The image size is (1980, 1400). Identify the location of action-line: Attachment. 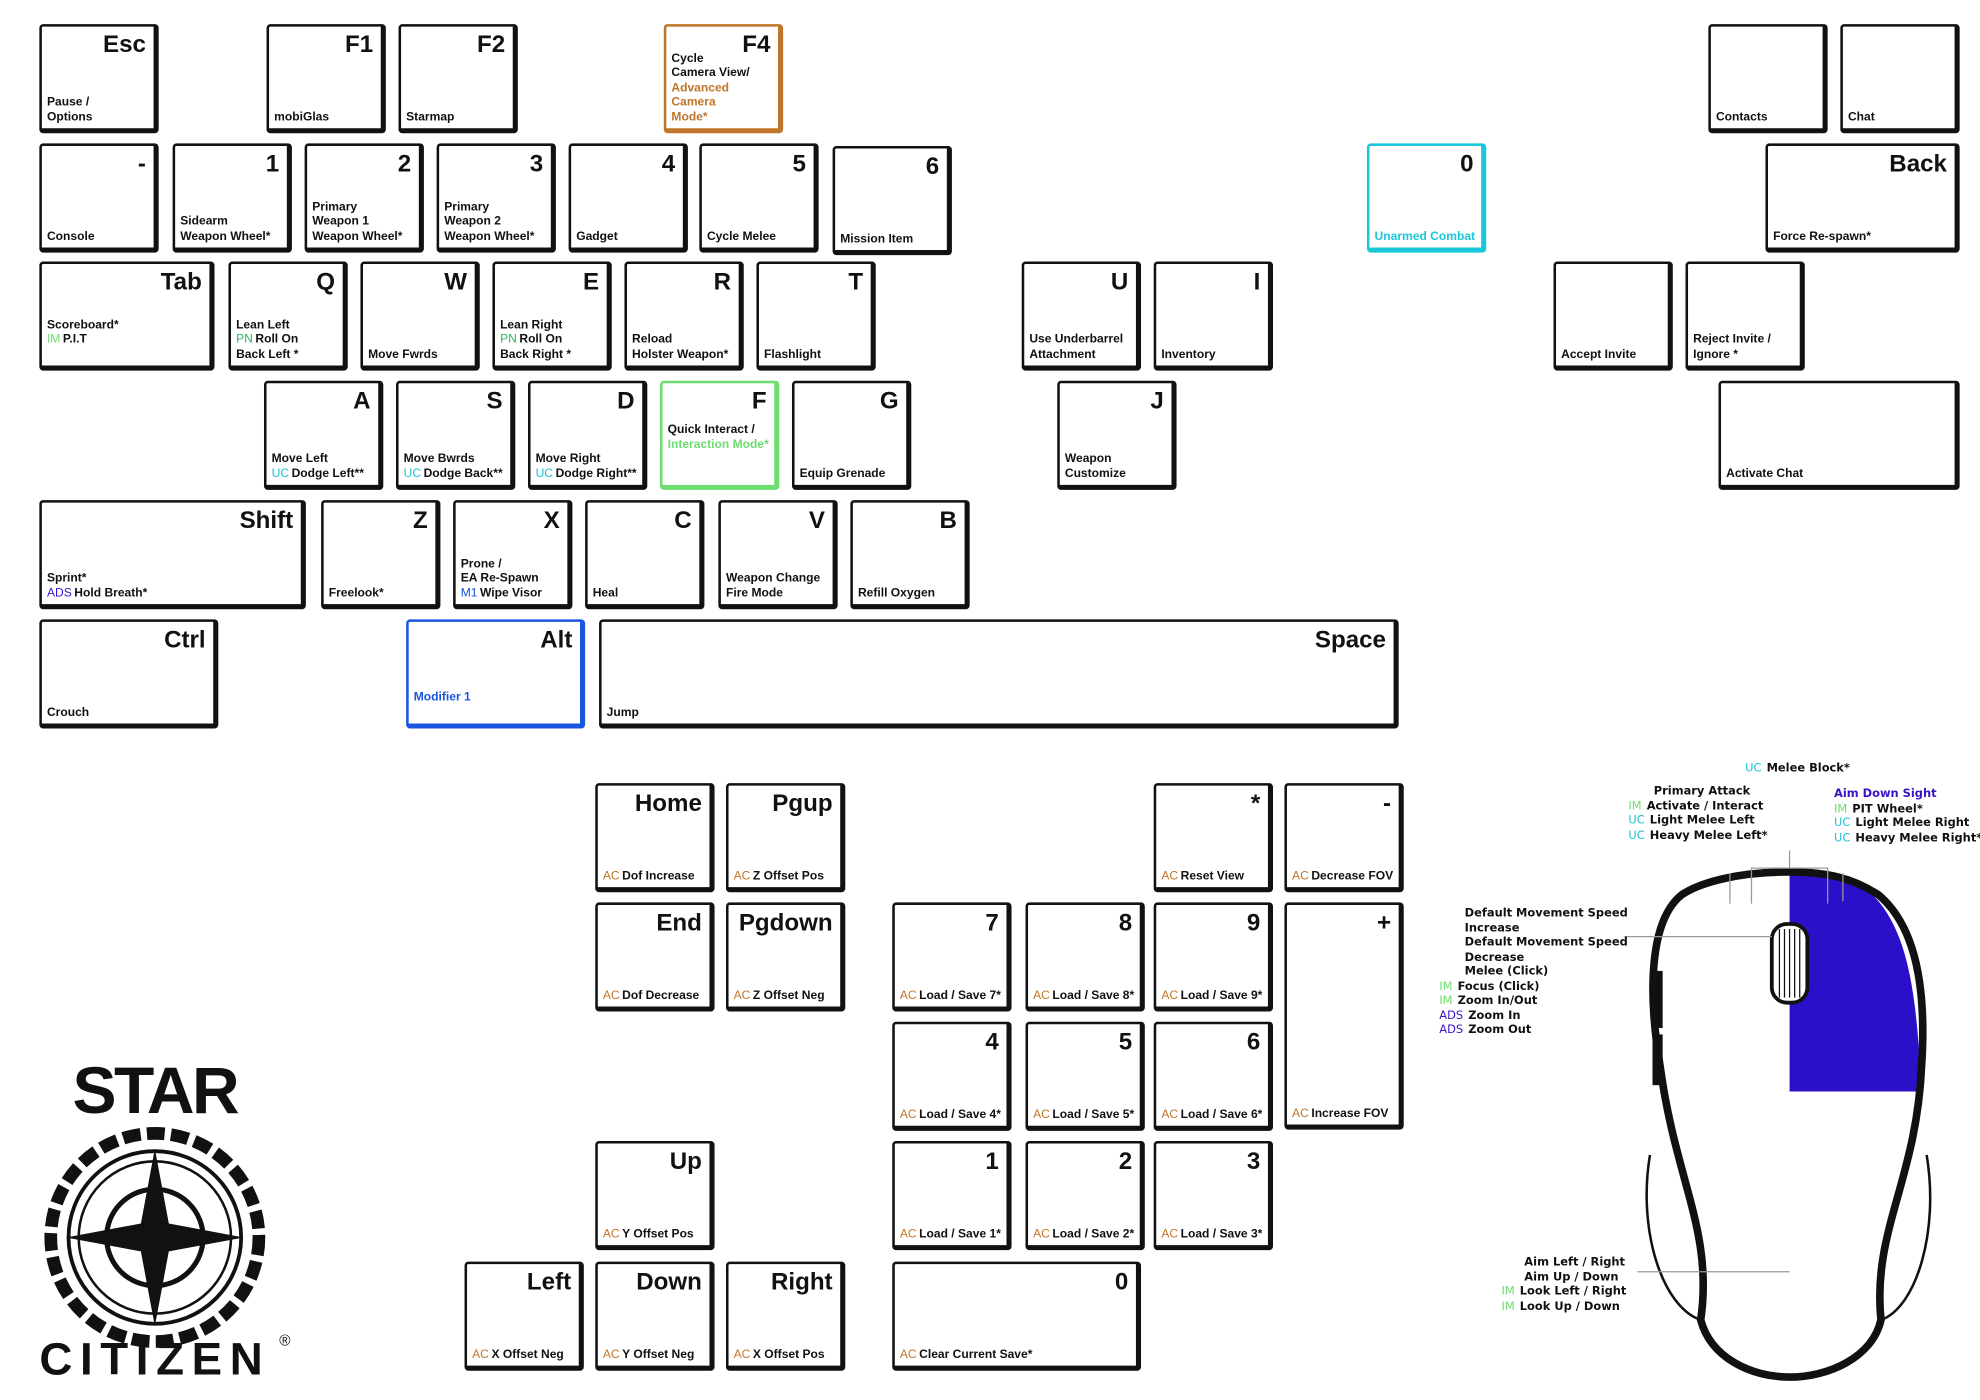
(1081, 354).